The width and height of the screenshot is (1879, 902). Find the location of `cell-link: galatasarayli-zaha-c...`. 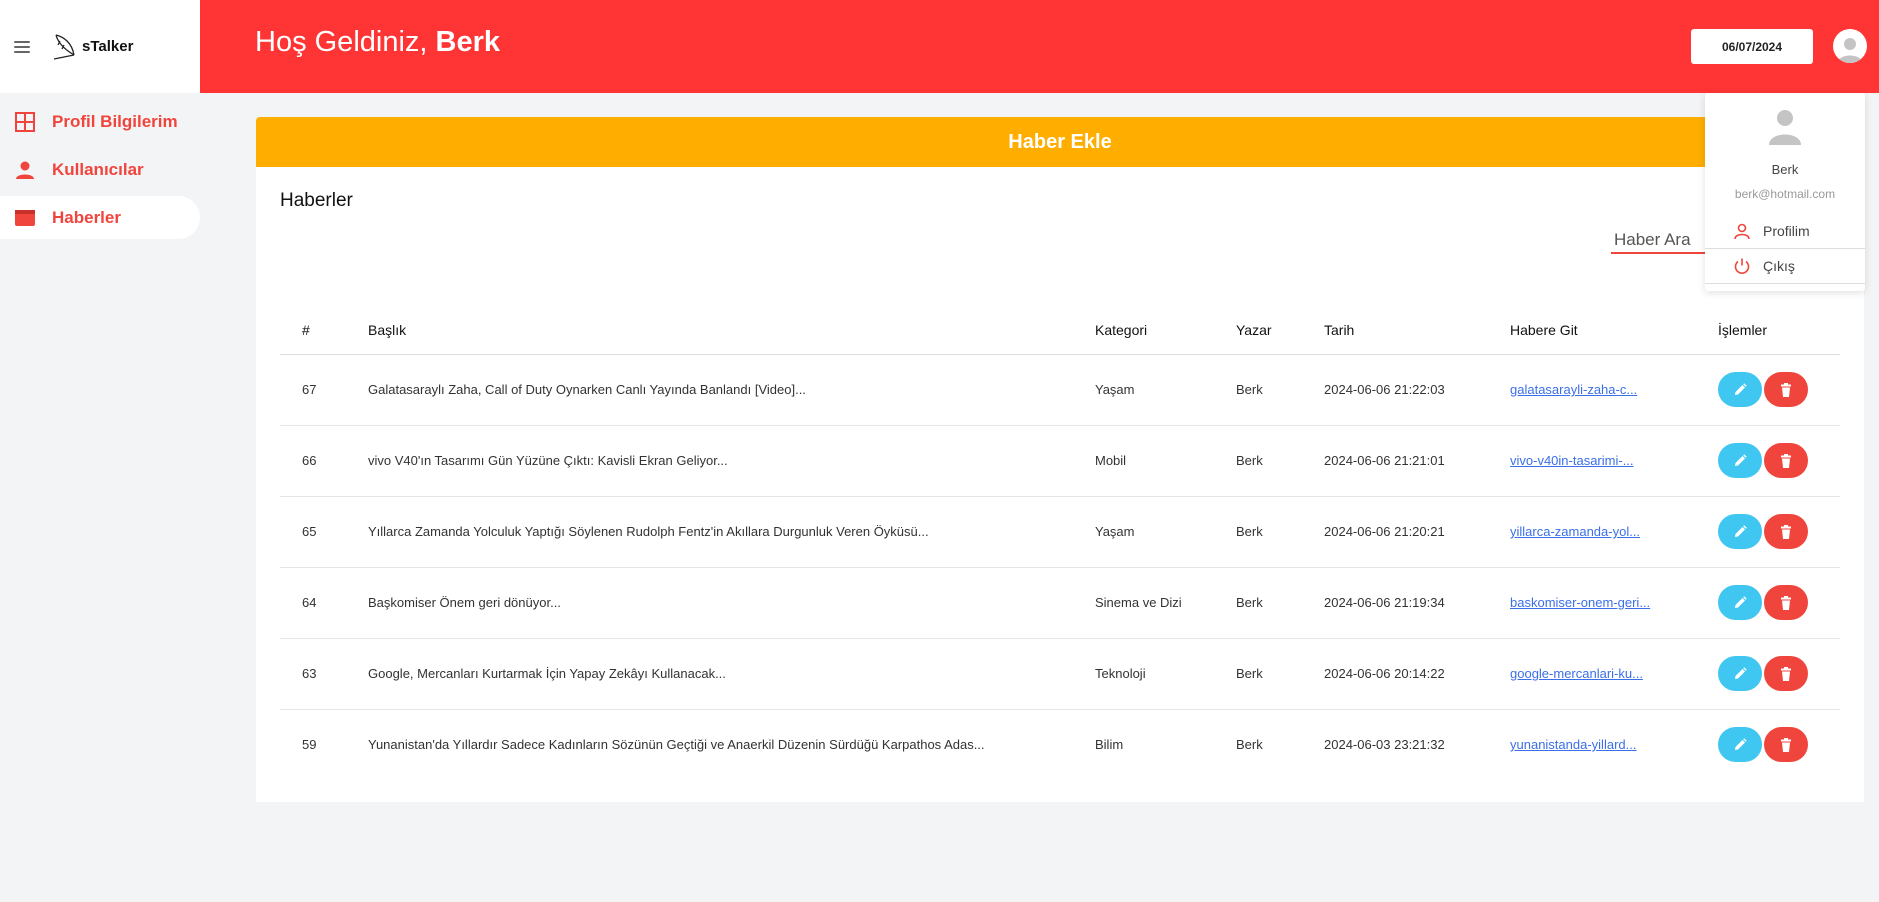

cell-link: galatasarayli-zaha-c... is located at coordinates (1614, 390).